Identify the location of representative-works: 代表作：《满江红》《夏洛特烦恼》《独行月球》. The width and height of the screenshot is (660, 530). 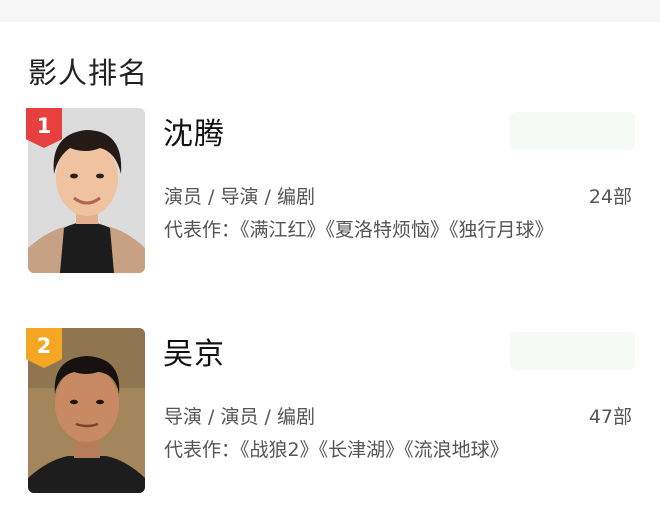
(359, 230).